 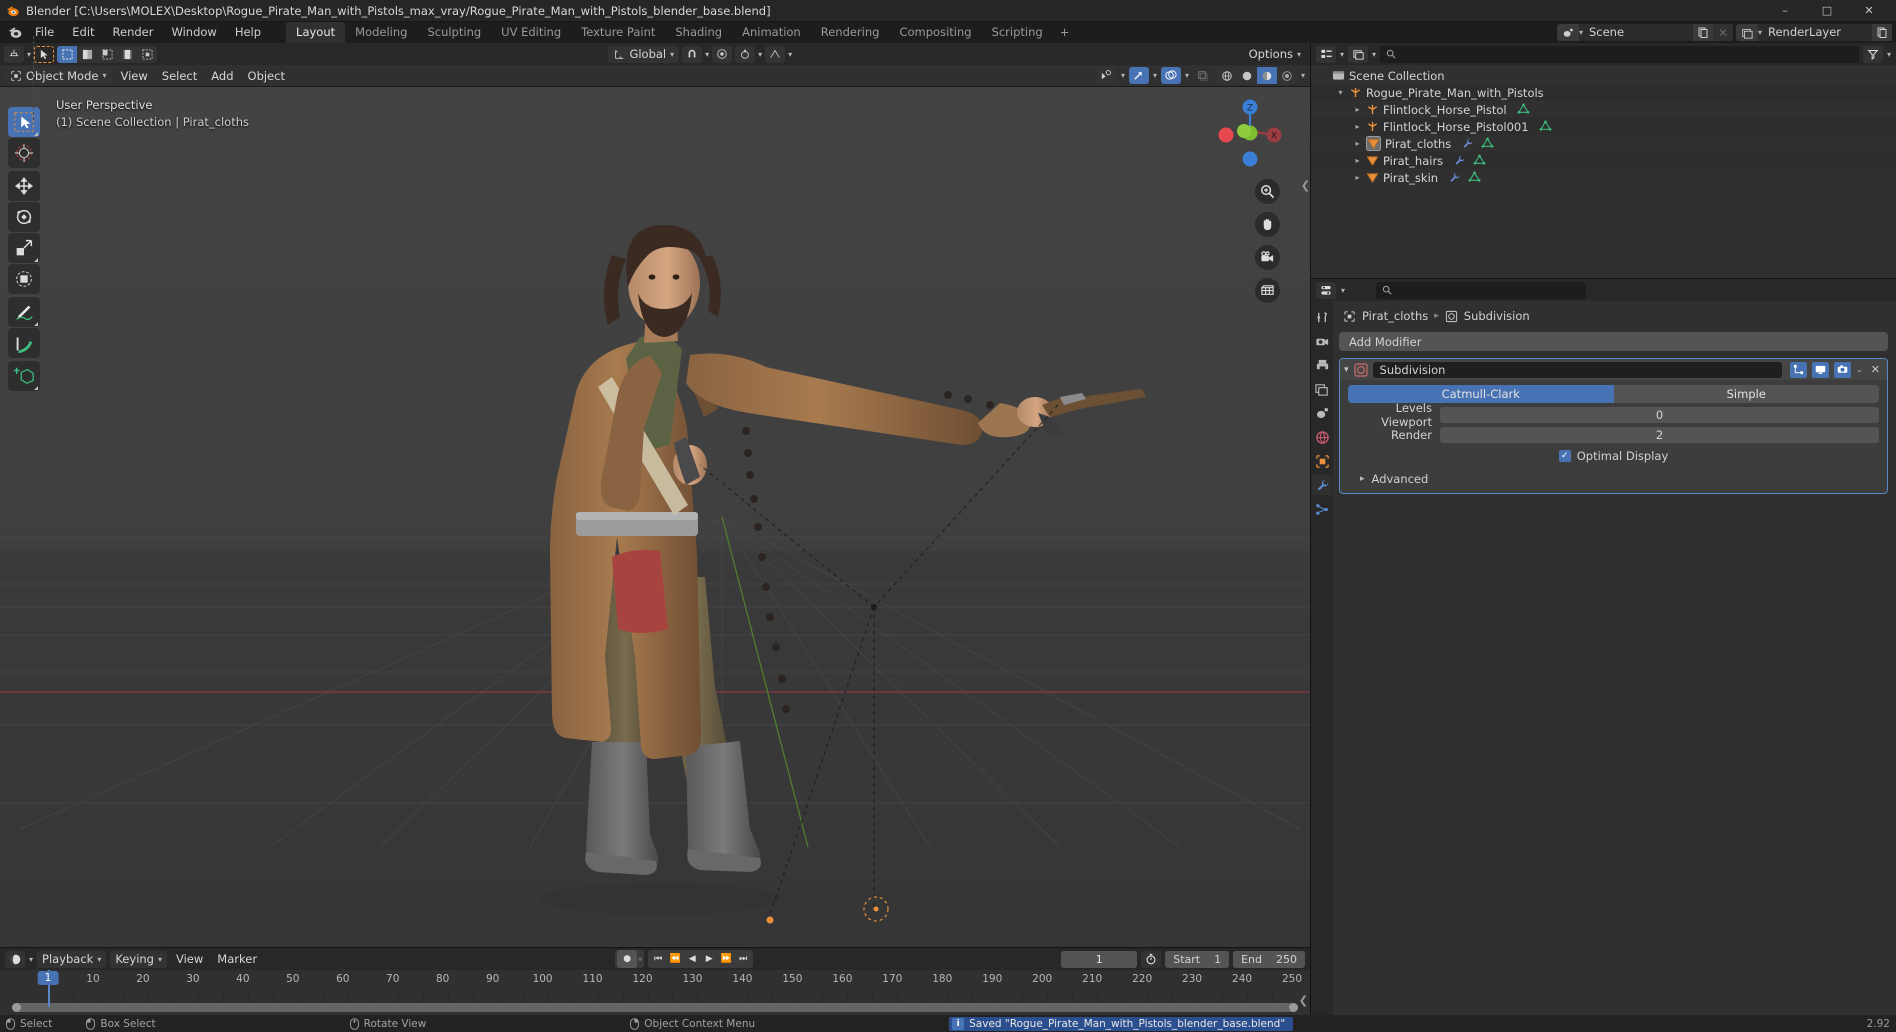 I want to click on breadcrumb-object-name: Pirat_cloths, so click(x=1395, y=316).